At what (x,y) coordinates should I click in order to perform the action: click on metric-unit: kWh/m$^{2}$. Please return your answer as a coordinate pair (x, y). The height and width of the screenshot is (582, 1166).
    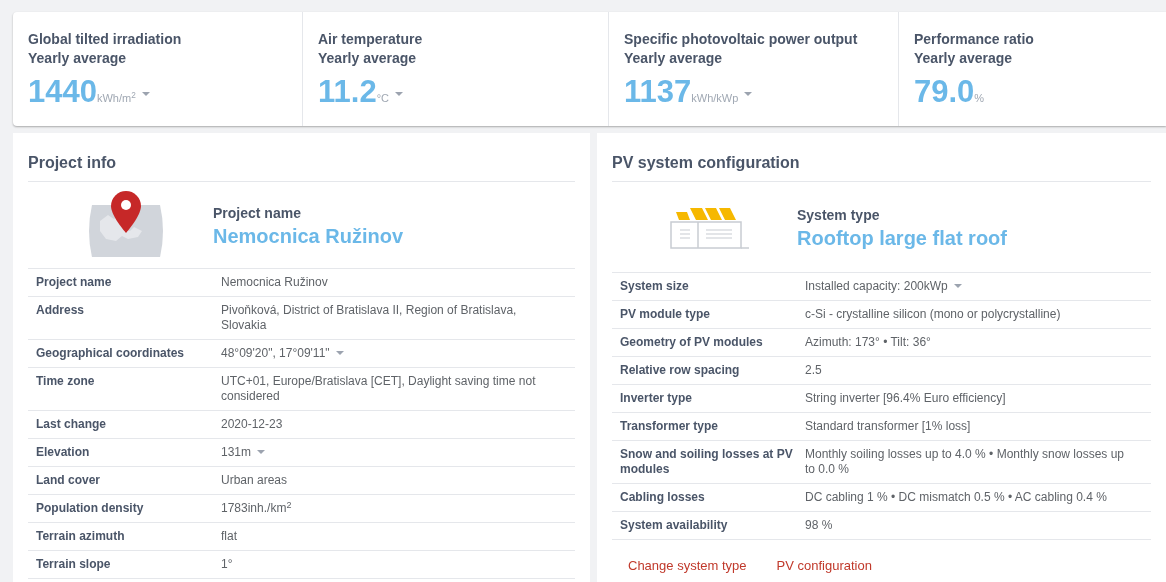
    Looking at the image, I should click on (116, 98).